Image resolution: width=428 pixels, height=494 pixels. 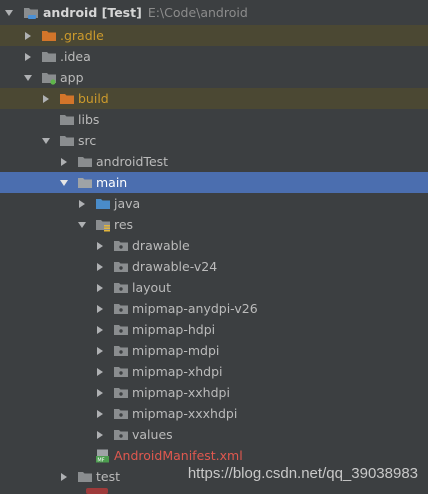 I want to click on res-folder-icon, so click(x=103, y=225).